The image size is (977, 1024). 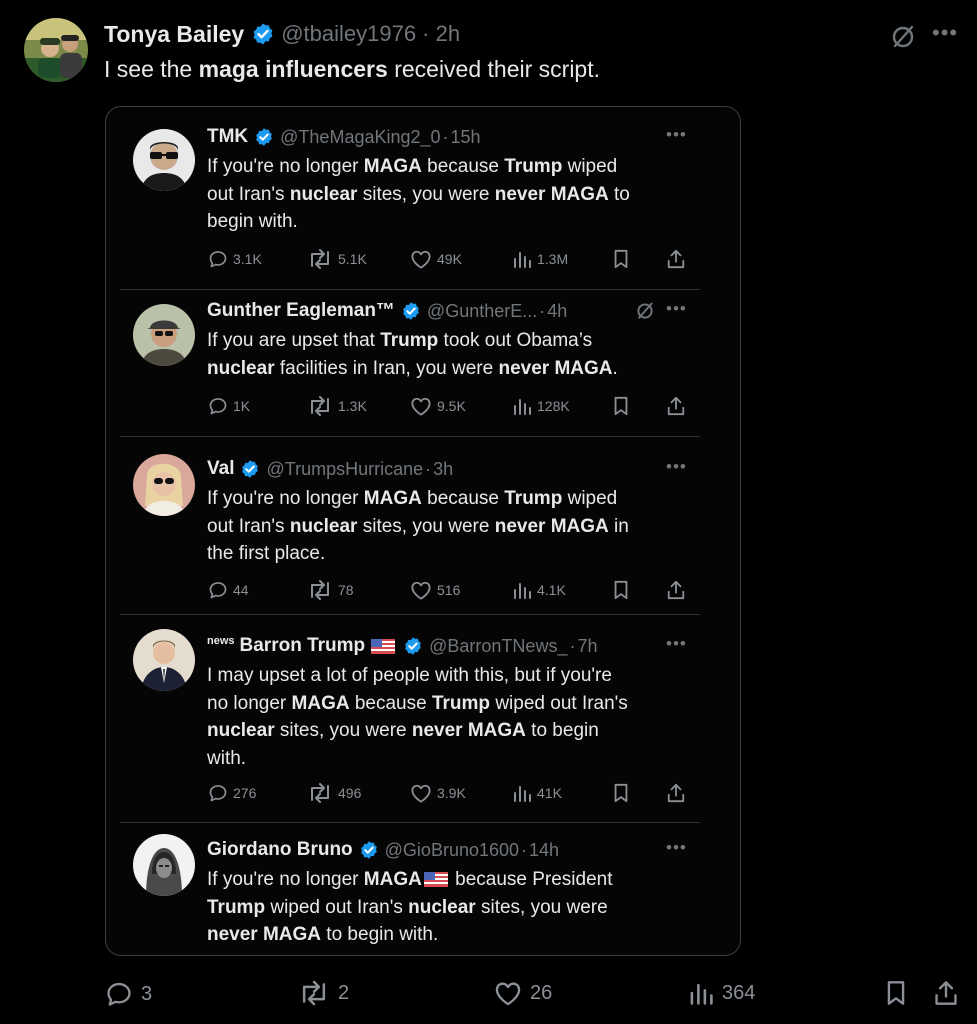 I want to click on reply-button: 276, so click(x=232, y=793).